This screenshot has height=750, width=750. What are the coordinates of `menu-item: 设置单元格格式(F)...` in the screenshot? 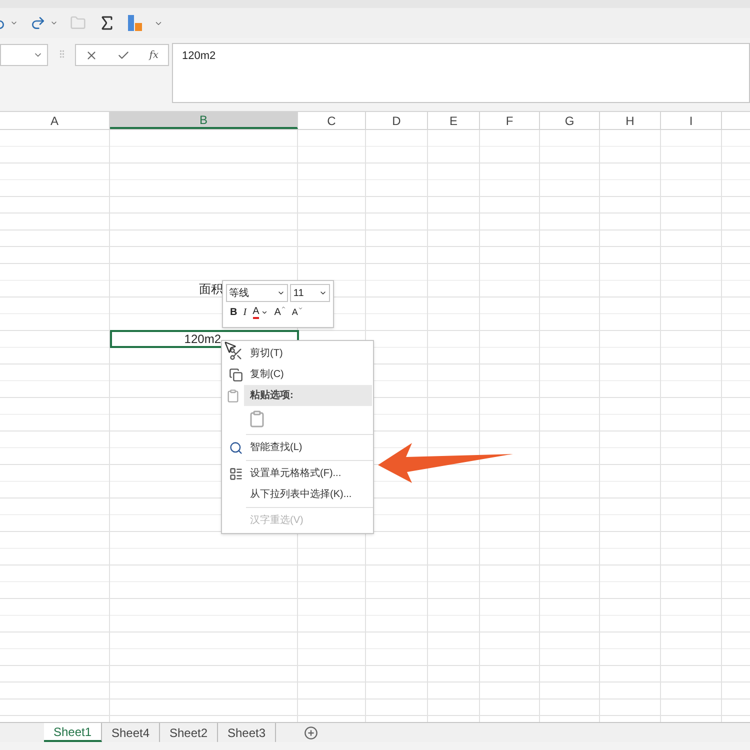 It's located at (297, 473).